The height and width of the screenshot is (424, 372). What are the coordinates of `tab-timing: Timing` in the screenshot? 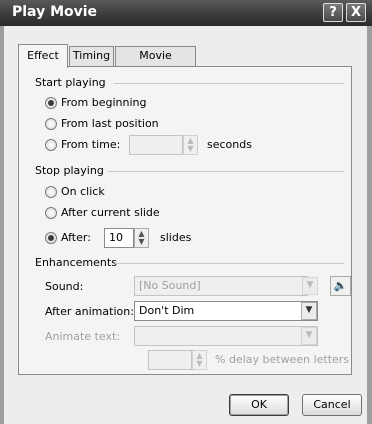 It's located at (91, 56).